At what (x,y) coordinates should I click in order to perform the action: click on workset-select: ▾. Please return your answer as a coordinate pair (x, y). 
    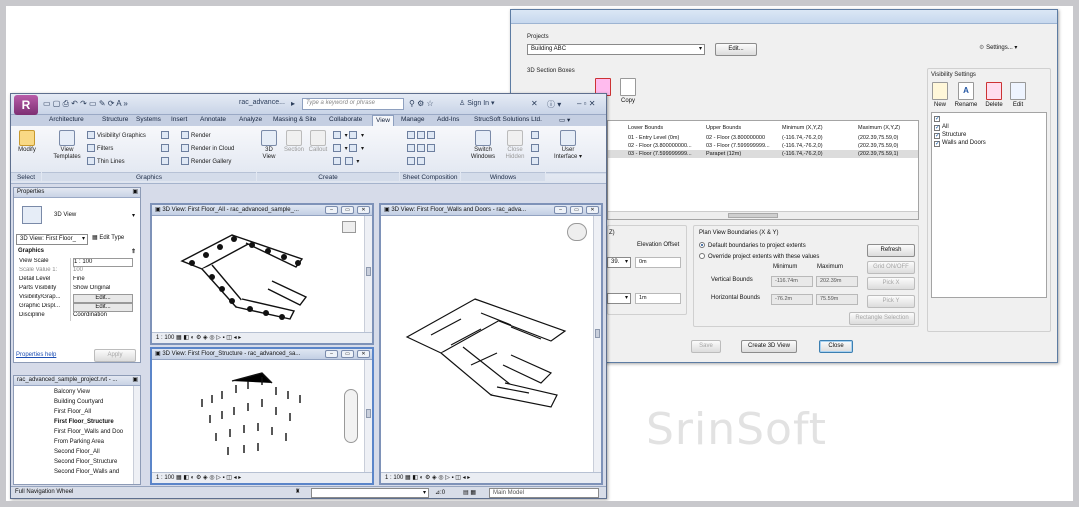
    Looking at the image, I should click on (370, 493).